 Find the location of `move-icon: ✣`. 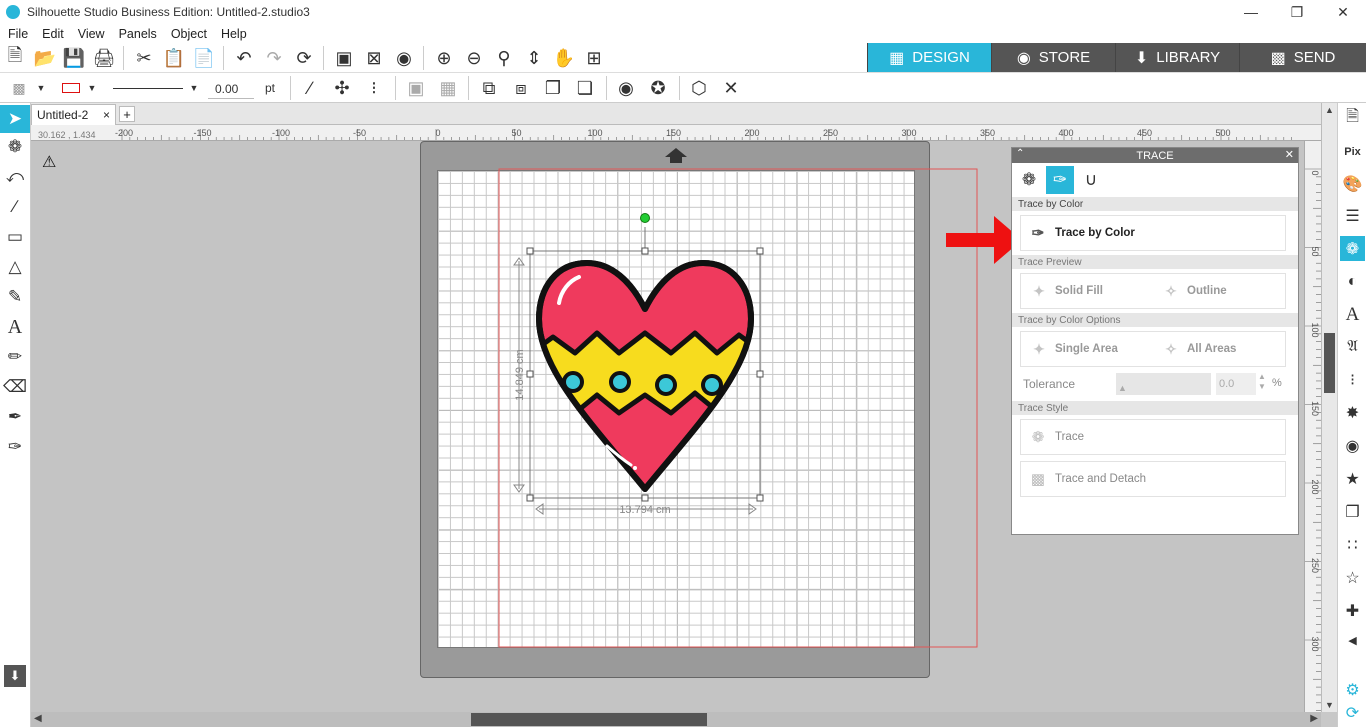

move-icon: ✣ is located at coordinates (342, 88).